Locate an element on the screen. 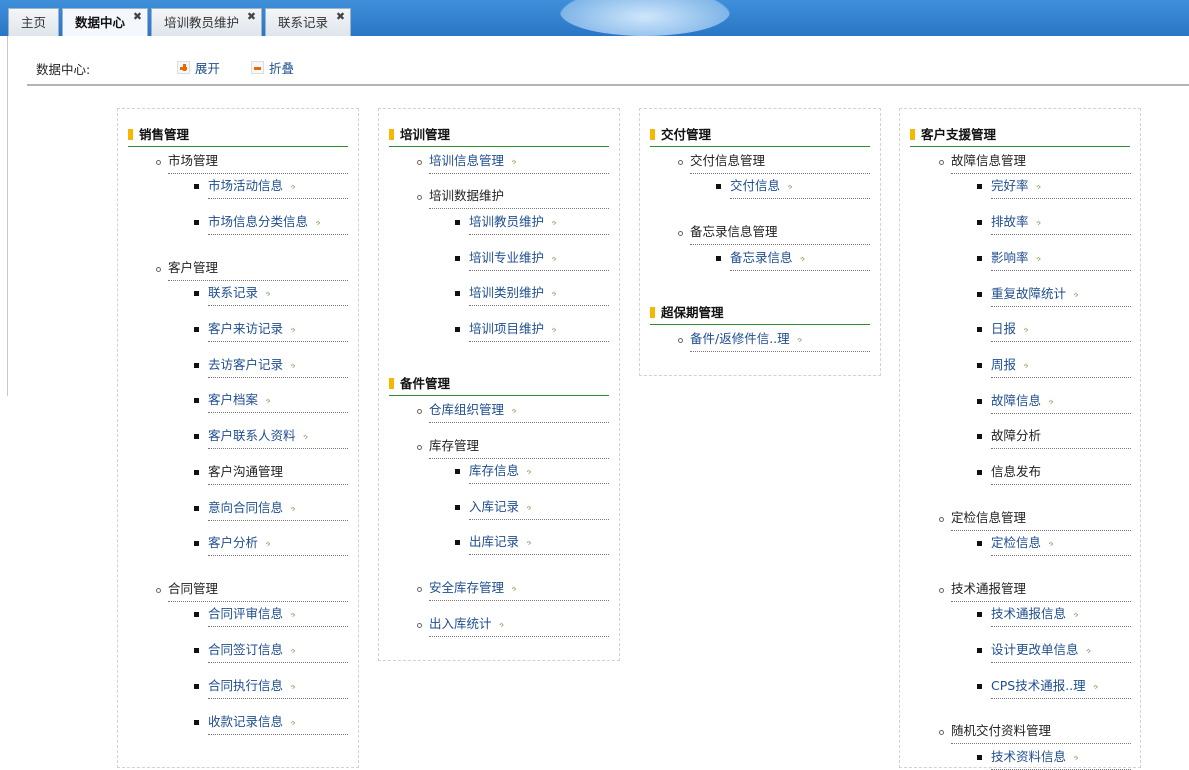 Image resolution: width=1189 pixels, height=770 pixels. tree-leaf-item: 收款记录信息 ·› is located at coordinates (271, 722).